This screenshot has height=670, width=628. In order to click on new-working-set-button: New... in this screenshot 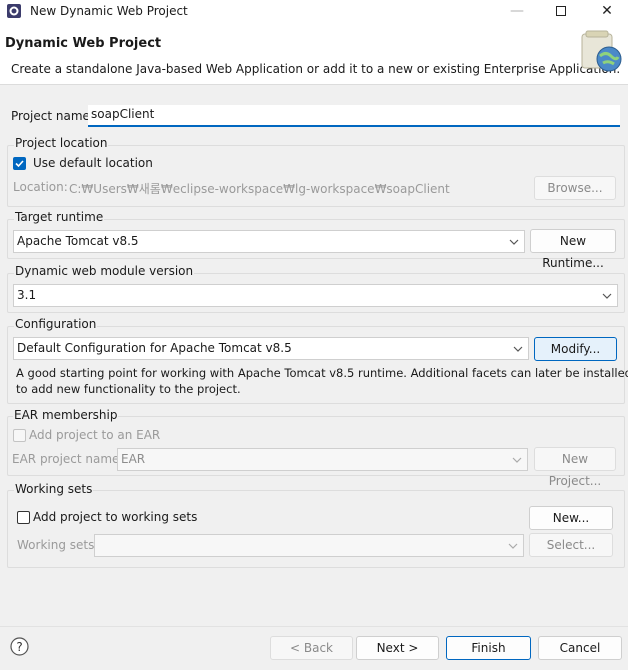, I will do `click(571, 518)`.